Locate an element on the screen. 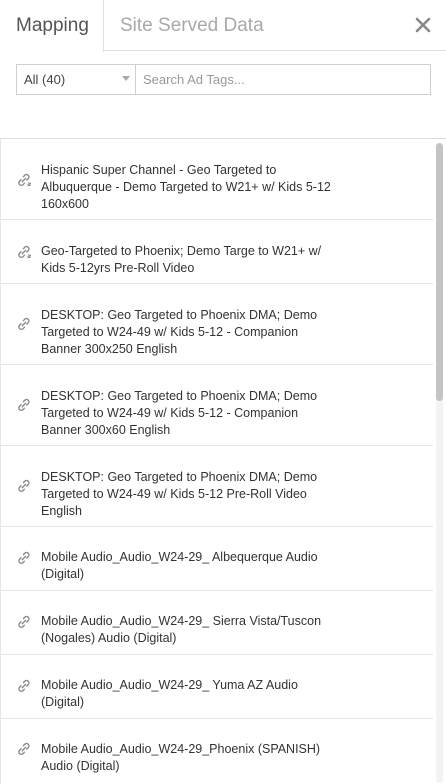 This screenshot has width=446, height=784. tab-mapping: Mapping is located at coordinates (52, 26).